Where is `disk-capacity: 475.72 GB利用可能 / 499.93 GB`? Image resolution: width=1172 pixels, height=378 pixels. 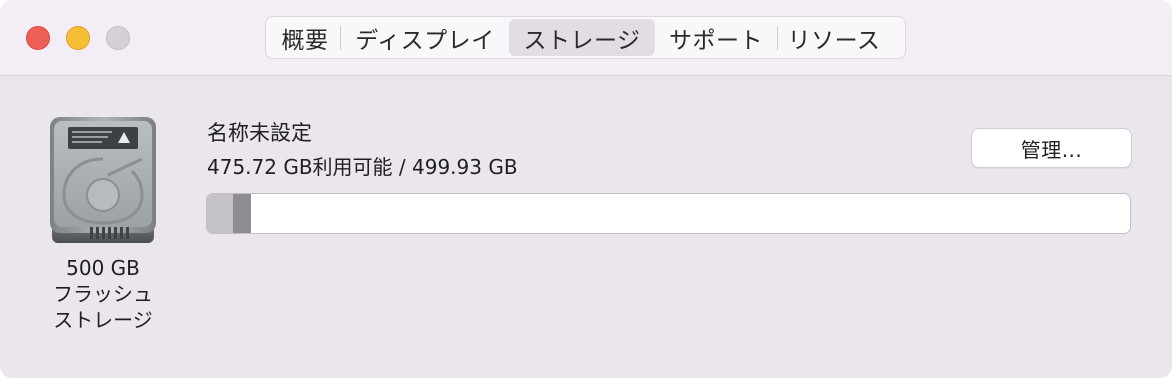
disk-capacity: 475.72 GB利用可能 / 499.93 GB is located at coordinates (362, 167).